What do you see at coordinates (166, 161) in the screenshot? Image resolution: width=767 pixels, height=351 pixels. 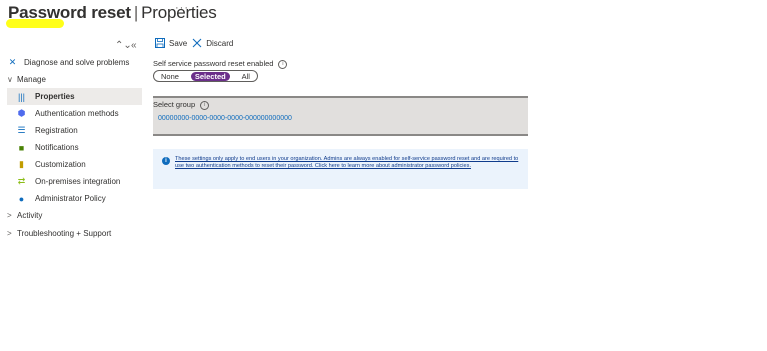 I see `info-icon: i` at bounding box center [166, 161].